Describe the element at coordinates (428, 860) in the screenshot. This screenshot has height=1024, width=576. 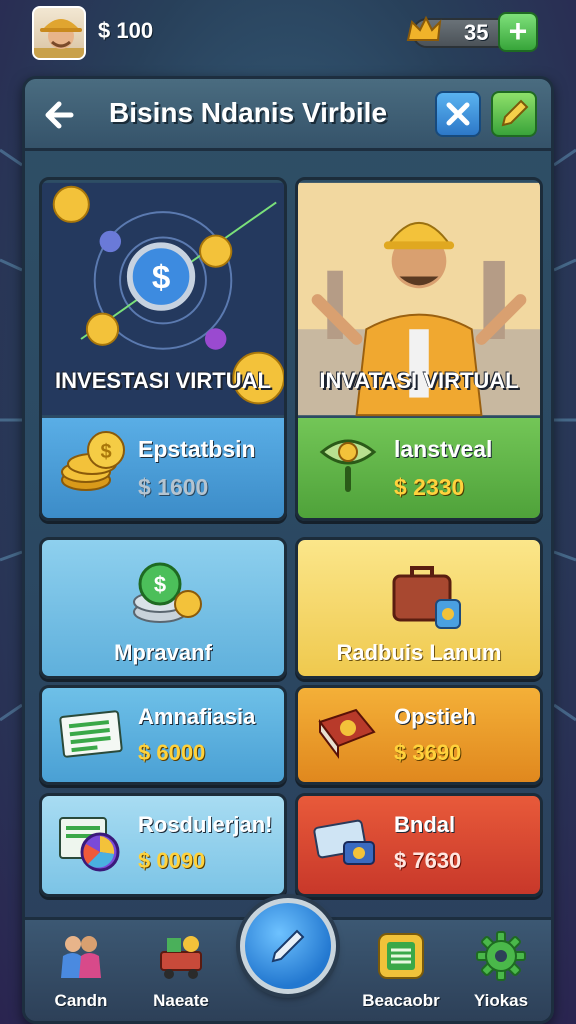
I see `tile-price: $ 7630` at that location.